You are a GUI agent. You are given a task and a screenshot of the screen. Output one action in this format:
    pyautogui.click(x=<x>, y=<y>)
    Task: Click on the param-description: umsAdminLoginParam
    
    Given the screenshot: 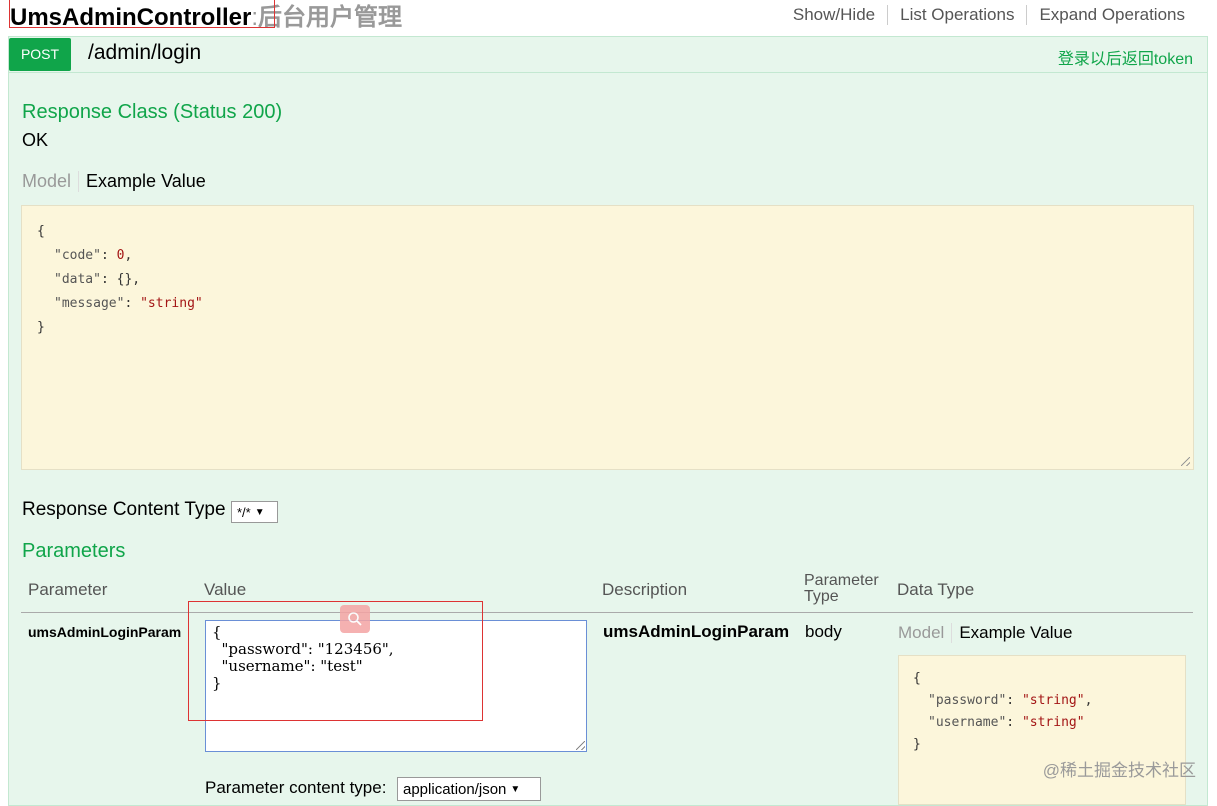 What is the action you would take?
    pyautogui.click(x=696, y=631)
    